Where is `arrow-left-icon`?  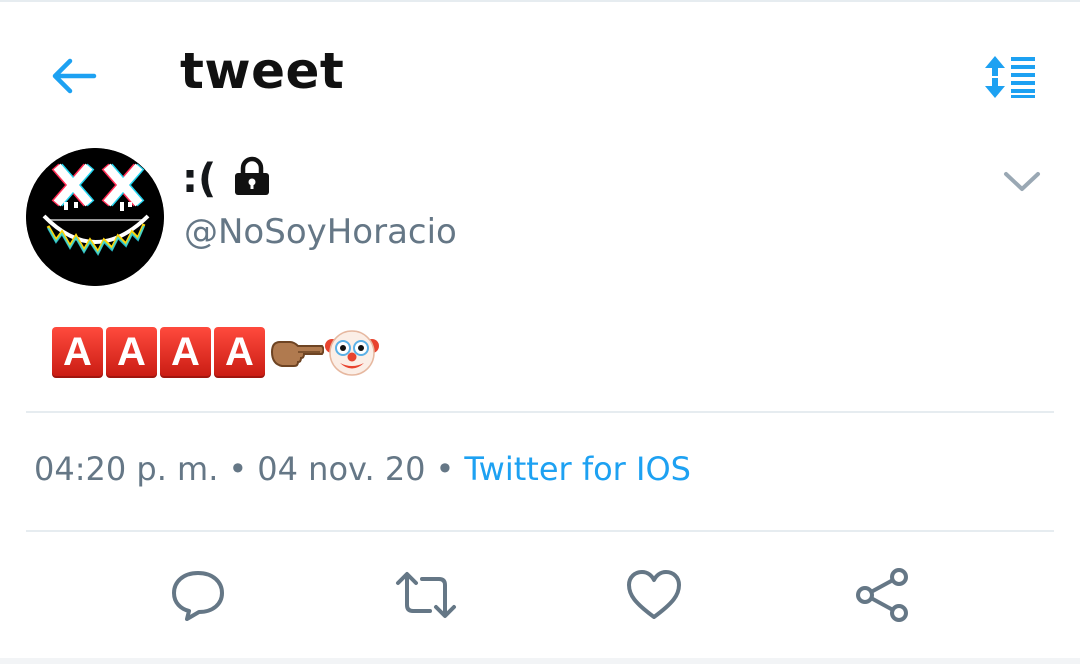 arrow-left-icon is located at coordinates (74, 76).